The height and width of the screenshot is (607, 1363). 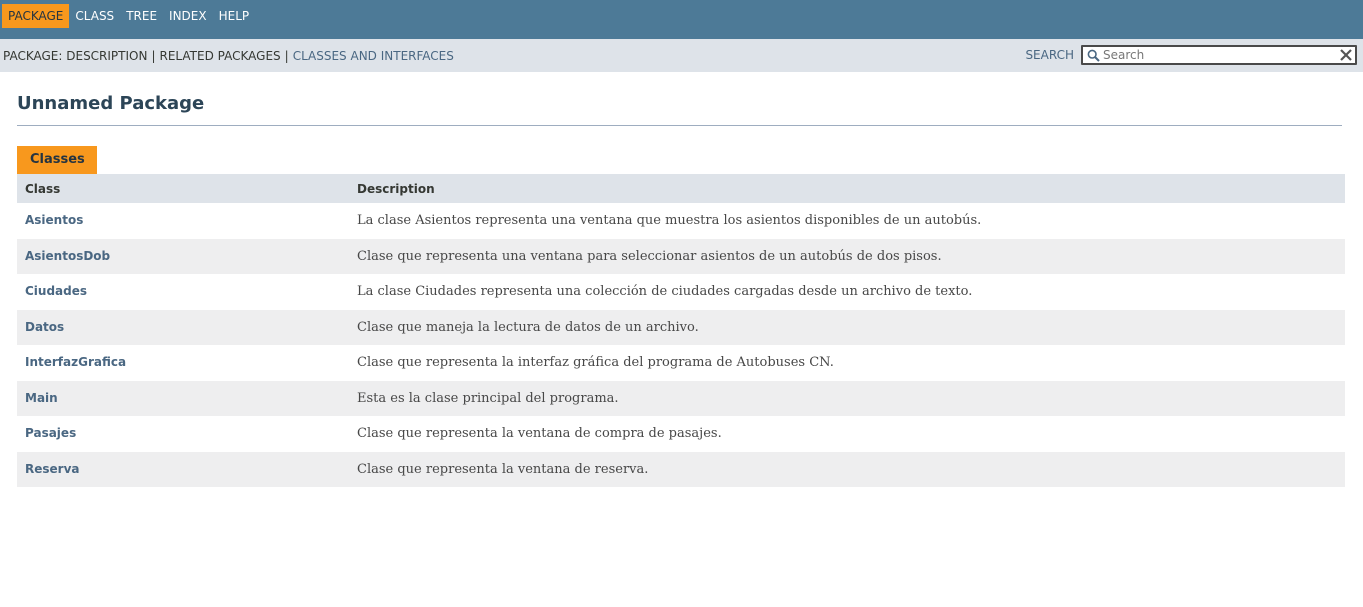 What do you see at coordinates (54, 220) in the screenshot?
I see `class-link: Asientos` at bounding box center [54, 220].